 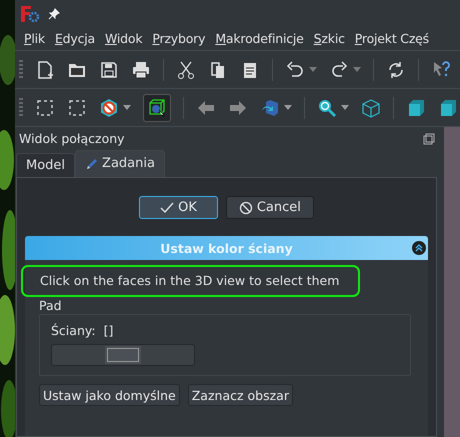 I want to click on section-title: Ustaw kolor ściany, so click(x=226, y=248).